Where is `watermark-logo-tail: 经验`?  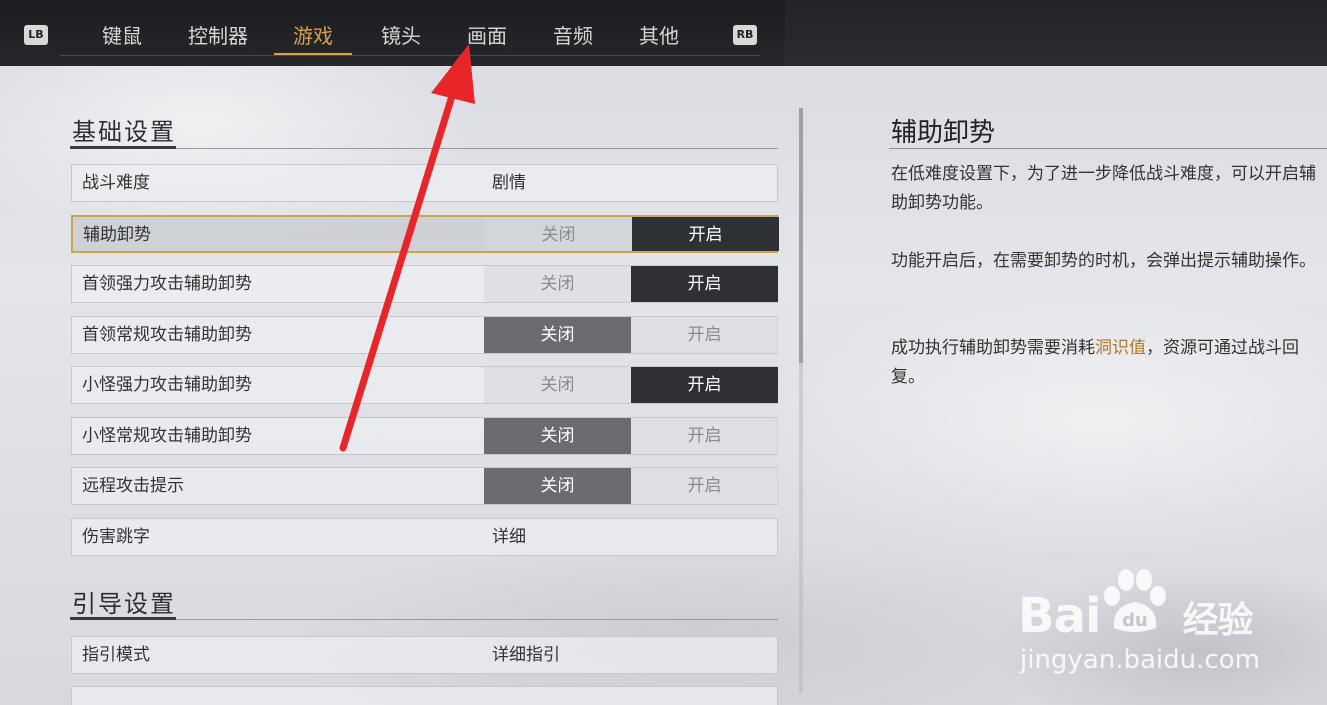 watermark-logo-tail: 经验 is located at coordinates (1217, 620).